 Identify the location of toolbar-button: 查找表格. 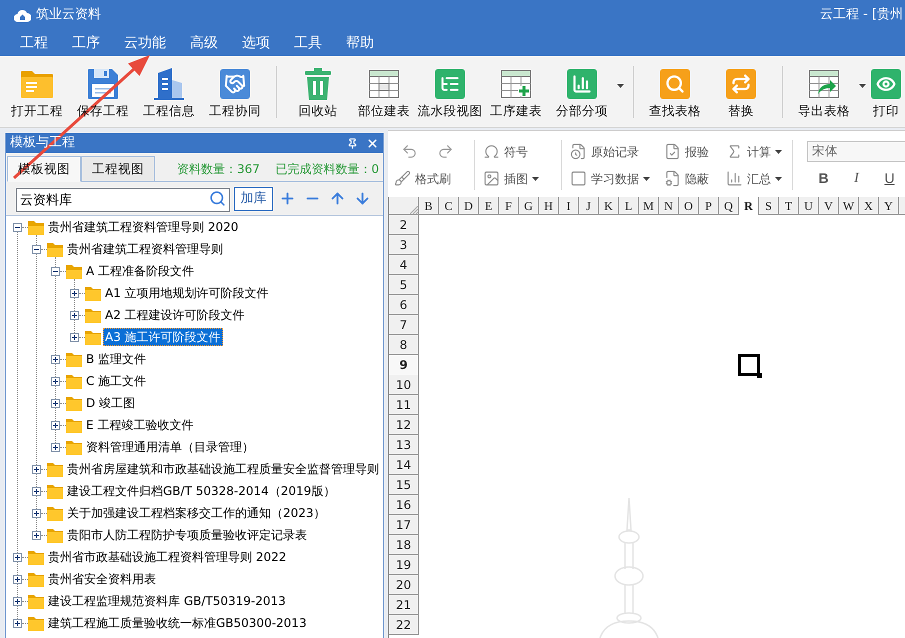
(675, 87).